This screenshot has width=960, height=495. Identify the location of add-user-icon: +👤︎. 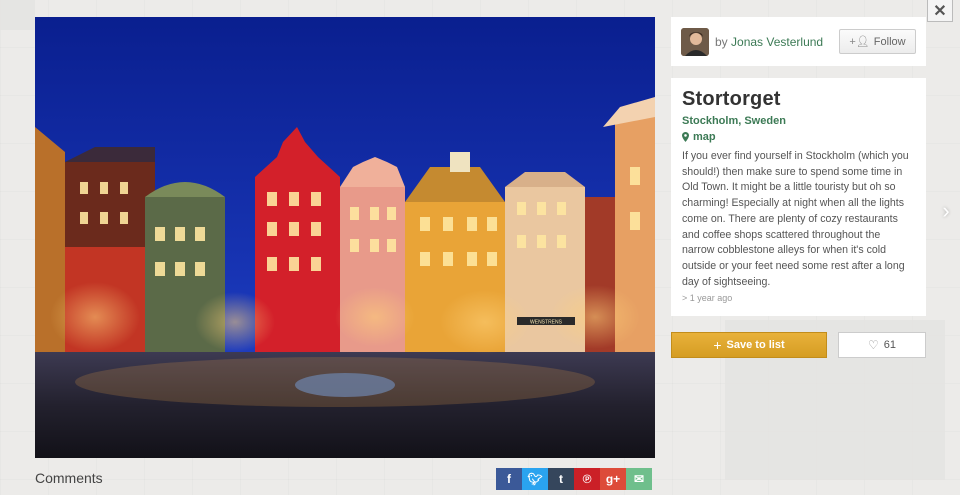
(859, 42).